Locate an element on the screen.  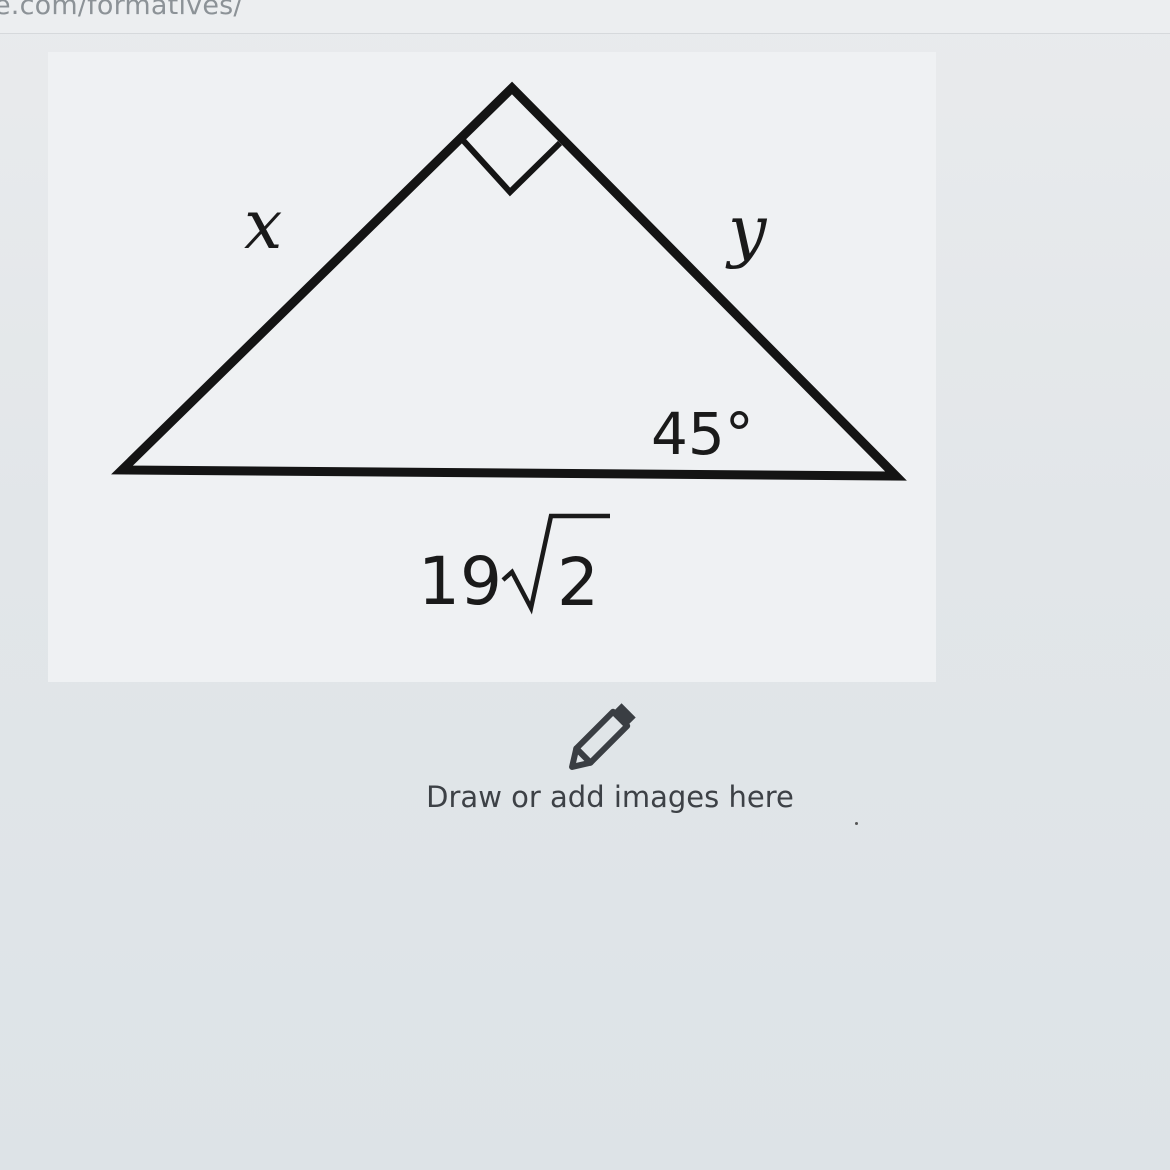
browser-url-bar: e.com/formatives/ is located at coordinates (585, 17).